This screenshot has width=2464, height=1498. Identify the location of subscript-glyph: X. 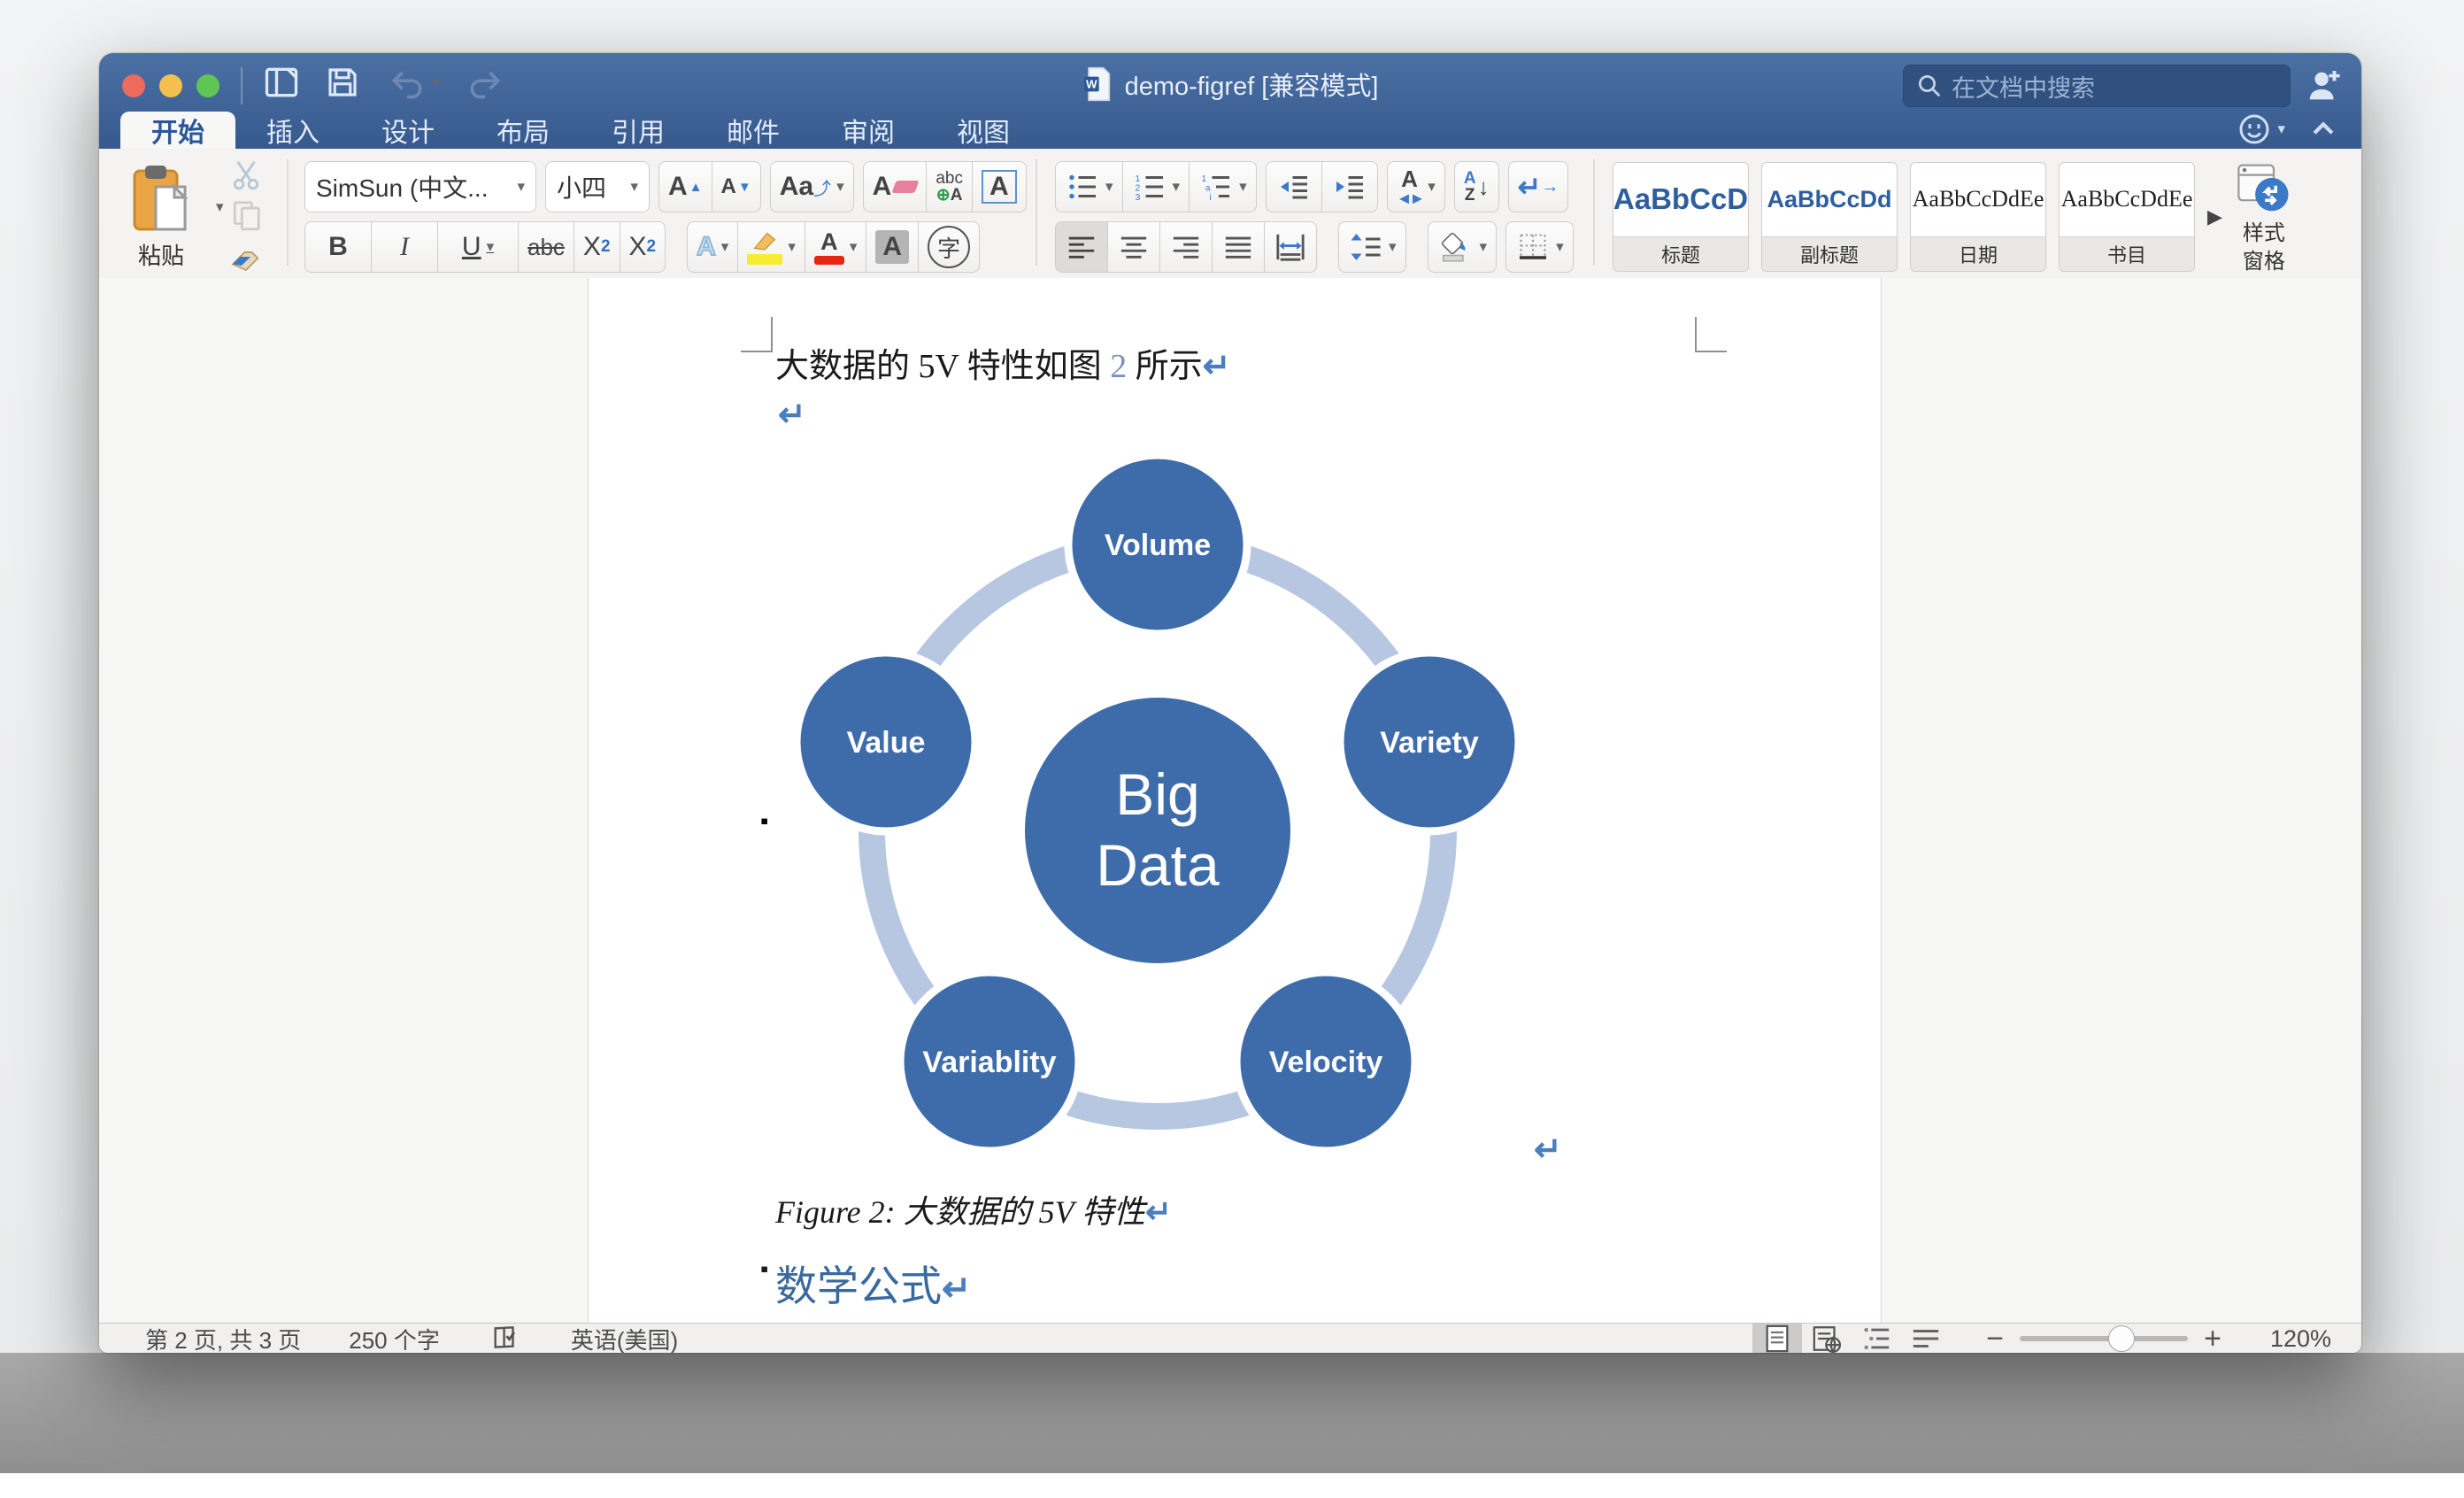
(592, 246).